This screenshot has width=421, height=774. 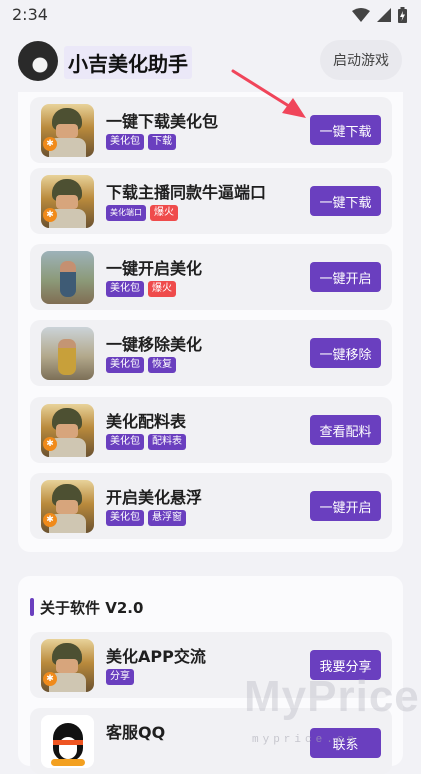 What do you see at coordinates (211, 353) in the screenshot?
I see `list-item-remove: 一键移除美化 美化包 恢复 一键移除` at bounding box center [211, 353].